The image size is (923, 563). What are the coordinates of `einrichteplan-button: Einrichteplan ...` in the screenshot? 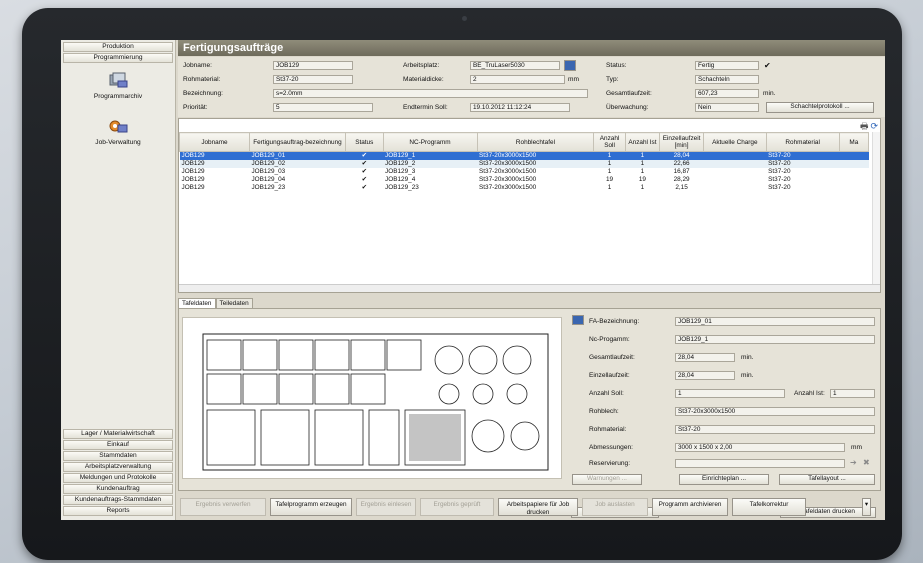 It's located at (724, 479).